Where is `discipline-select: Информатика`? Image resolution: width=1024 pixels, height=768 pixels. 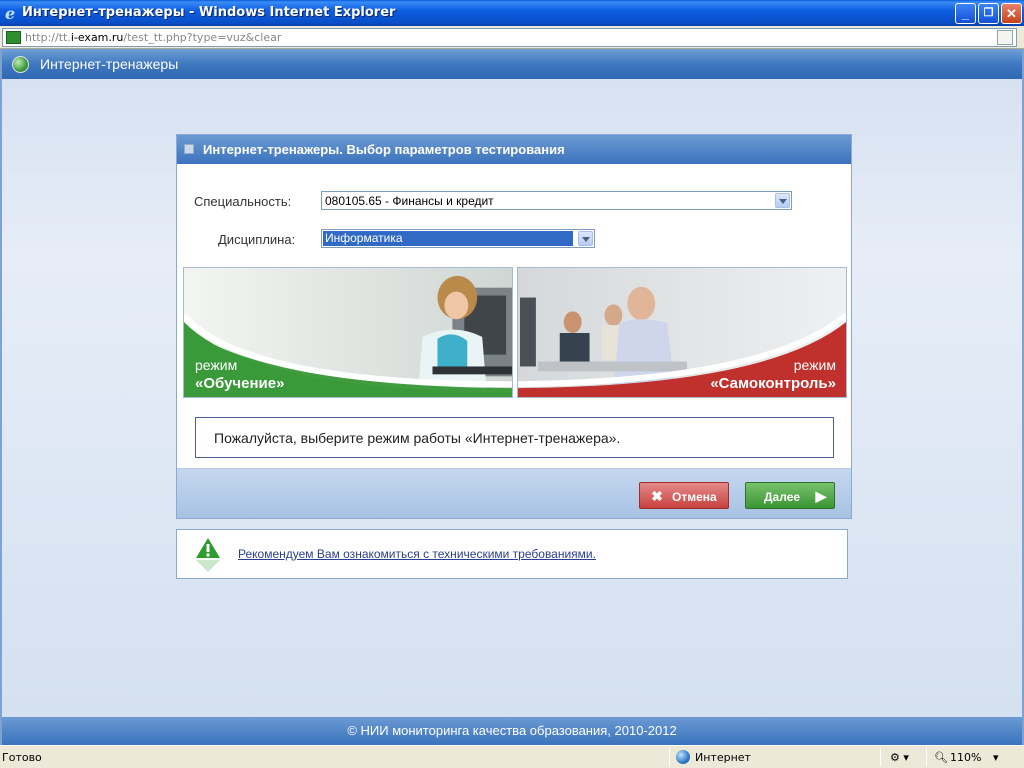
discipline-select: Информатика is located at coordinates (458, 238).